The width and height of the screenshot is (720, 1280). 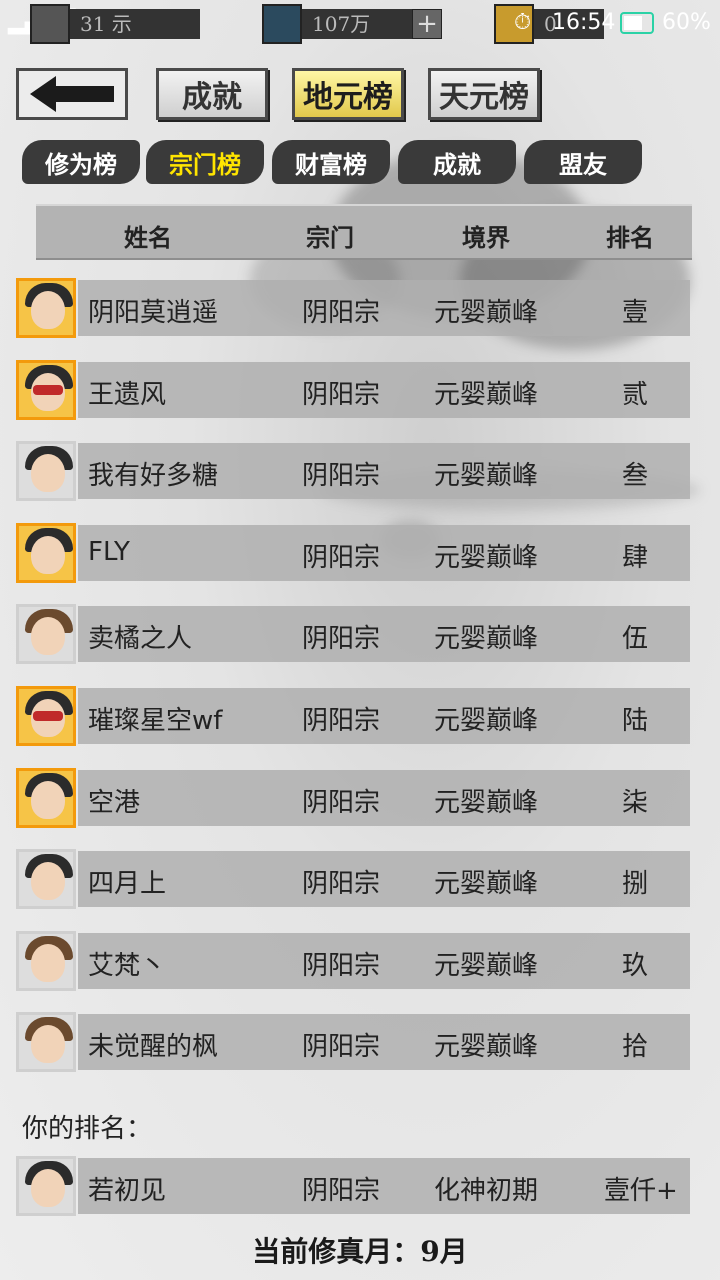 I want to click on table-row: 我有好多糖 阴阳宗 元婴巅峰 叁, so click(x=353, y=472).